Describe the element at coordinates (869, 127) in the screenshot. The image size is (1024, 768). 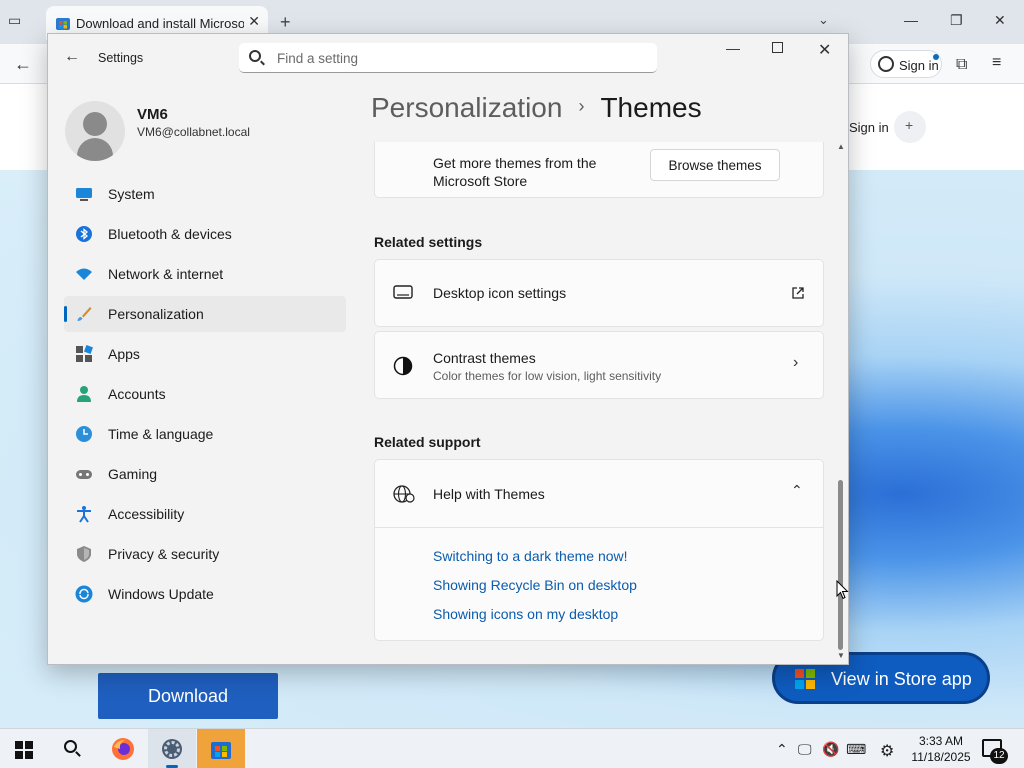
I see `page-signin-link: Sign in` at that location.